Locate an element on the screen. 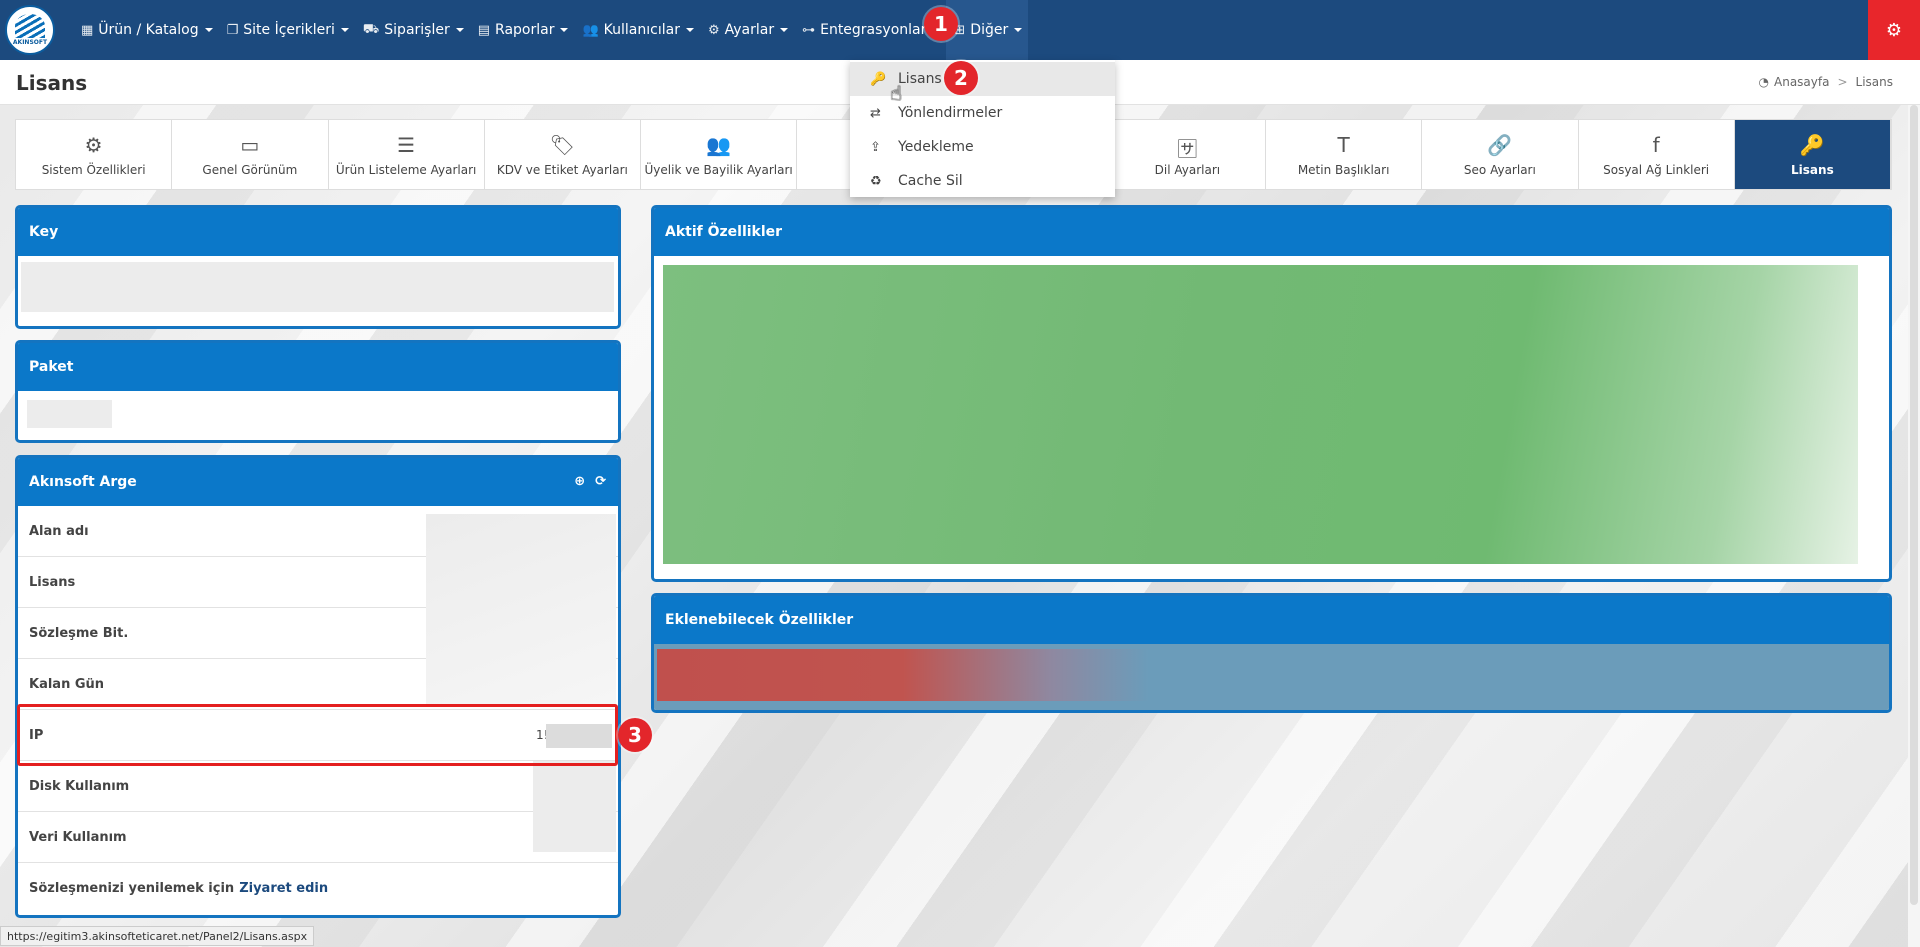 The image size is (1920, 947). step-badge-2: 2 is located at coordinates (961, 78).